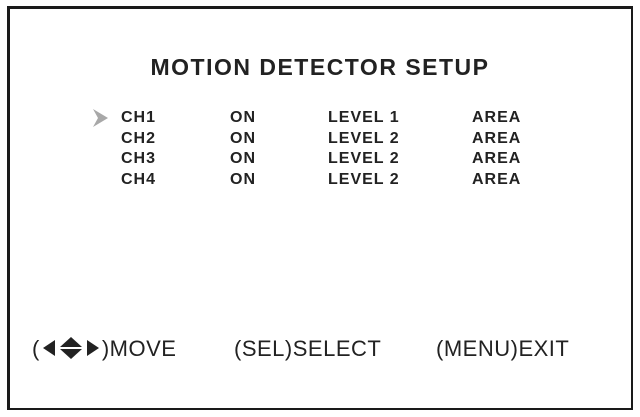 The image size is (640, 417). I want to click on move-hint: ( )MOVE, so click(104, 349).